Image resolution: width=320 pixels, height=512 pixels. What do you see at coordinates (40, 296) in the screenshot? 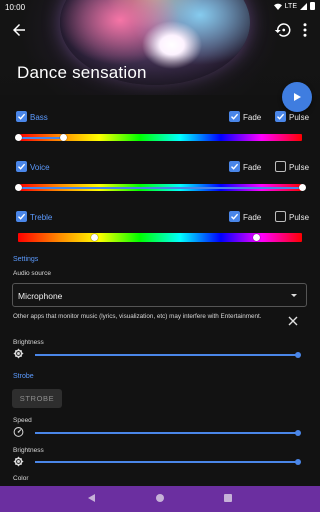
I see `audio-source-value: Microphone` at bounding box center [40, 296].